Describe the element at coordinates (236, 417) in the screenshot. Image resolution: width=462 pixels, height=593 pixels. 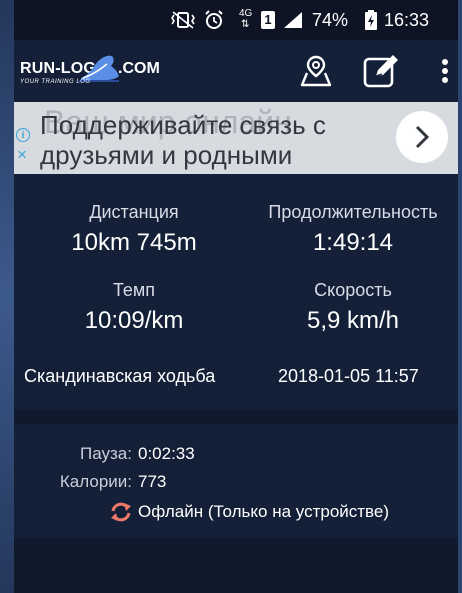
I see `section-divider` at that location.